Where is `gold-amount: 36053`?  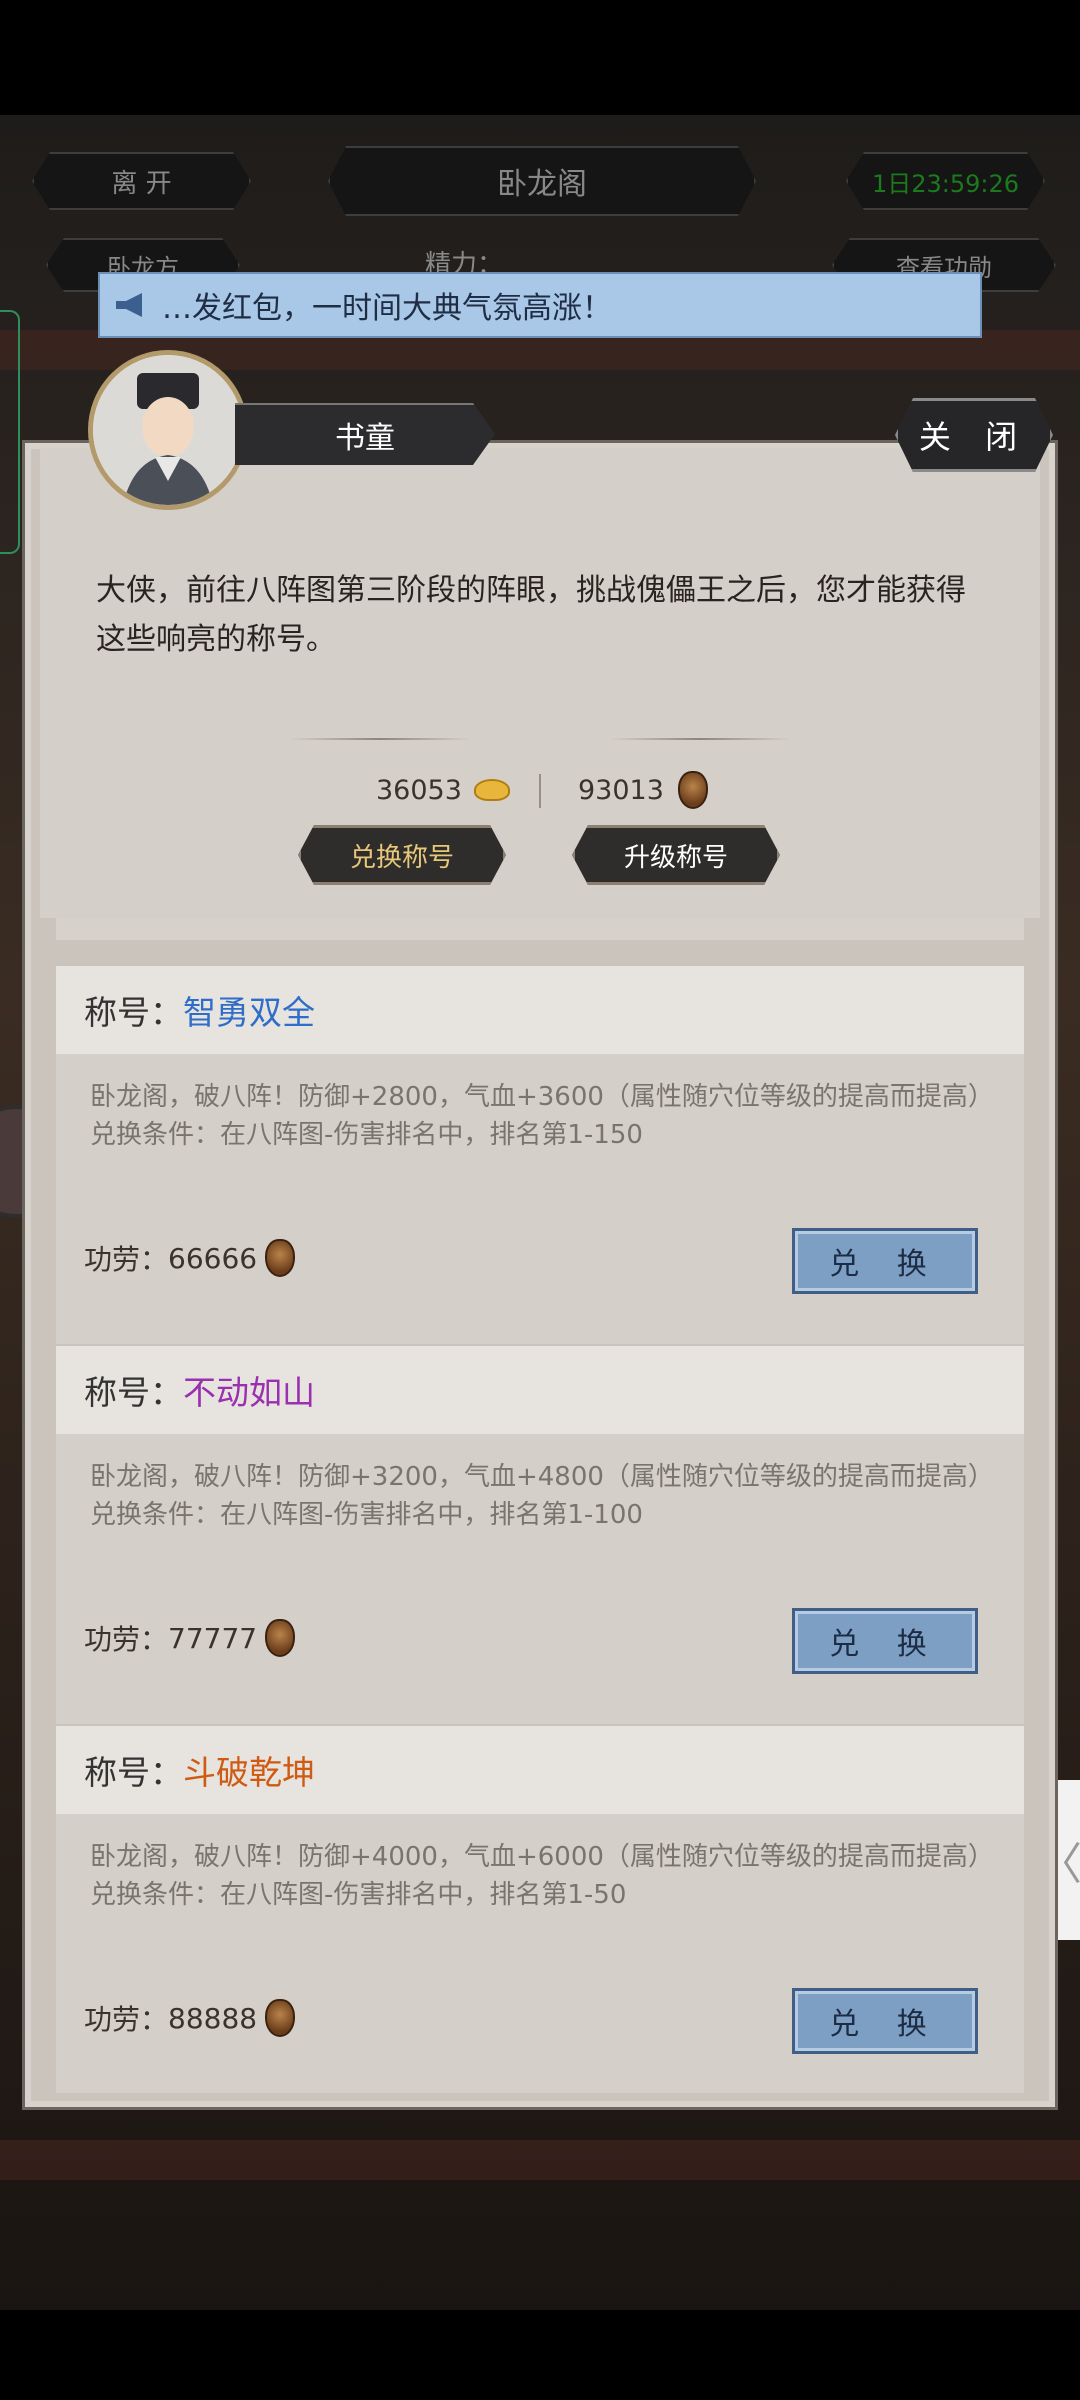
gold-amount: 36053 is located at coordinates (419, 790).